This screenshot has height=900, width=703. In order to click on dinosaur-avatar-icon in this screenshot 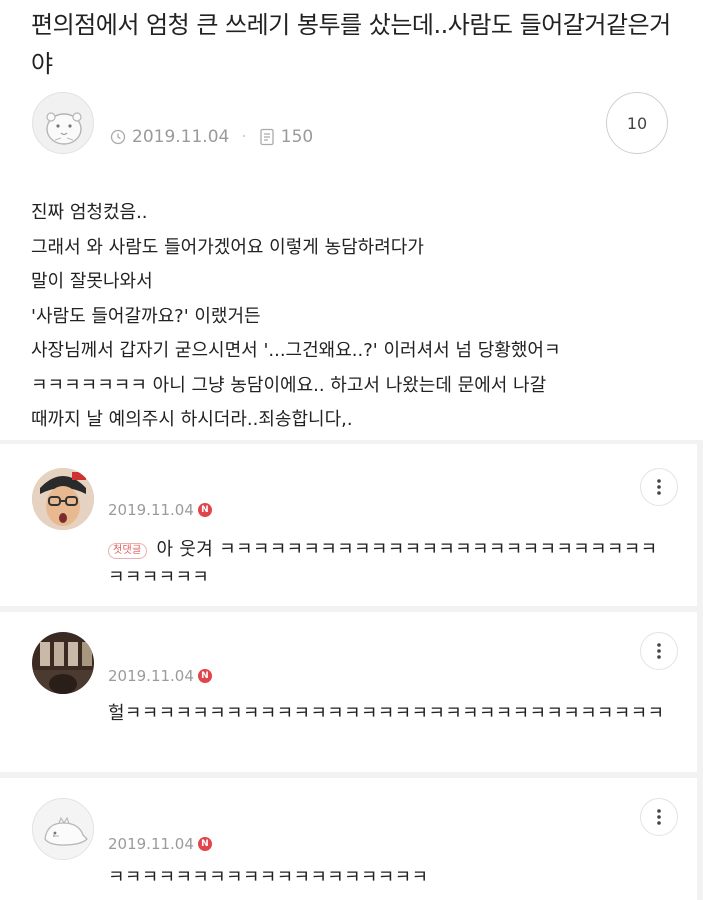, I will do `click(63, 829)`.